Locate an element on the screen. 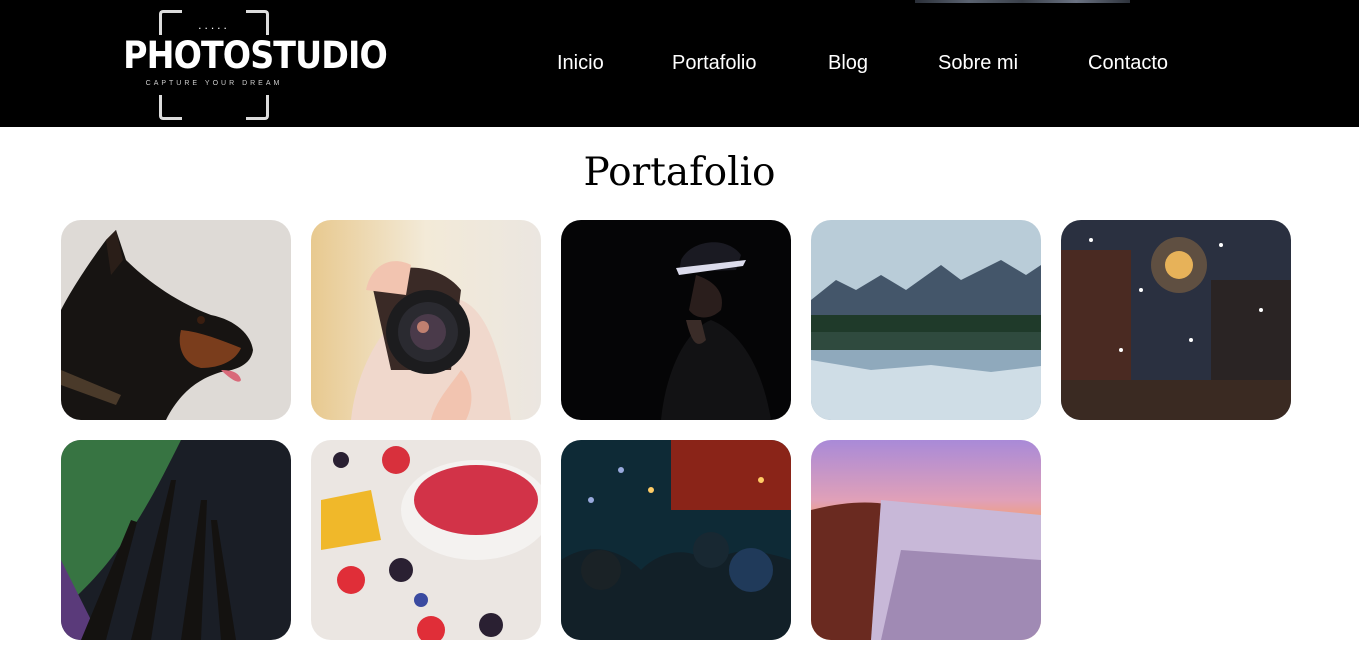 The image size is (1359, 655). mountain-lake-image is located at coordinates (926, 320).